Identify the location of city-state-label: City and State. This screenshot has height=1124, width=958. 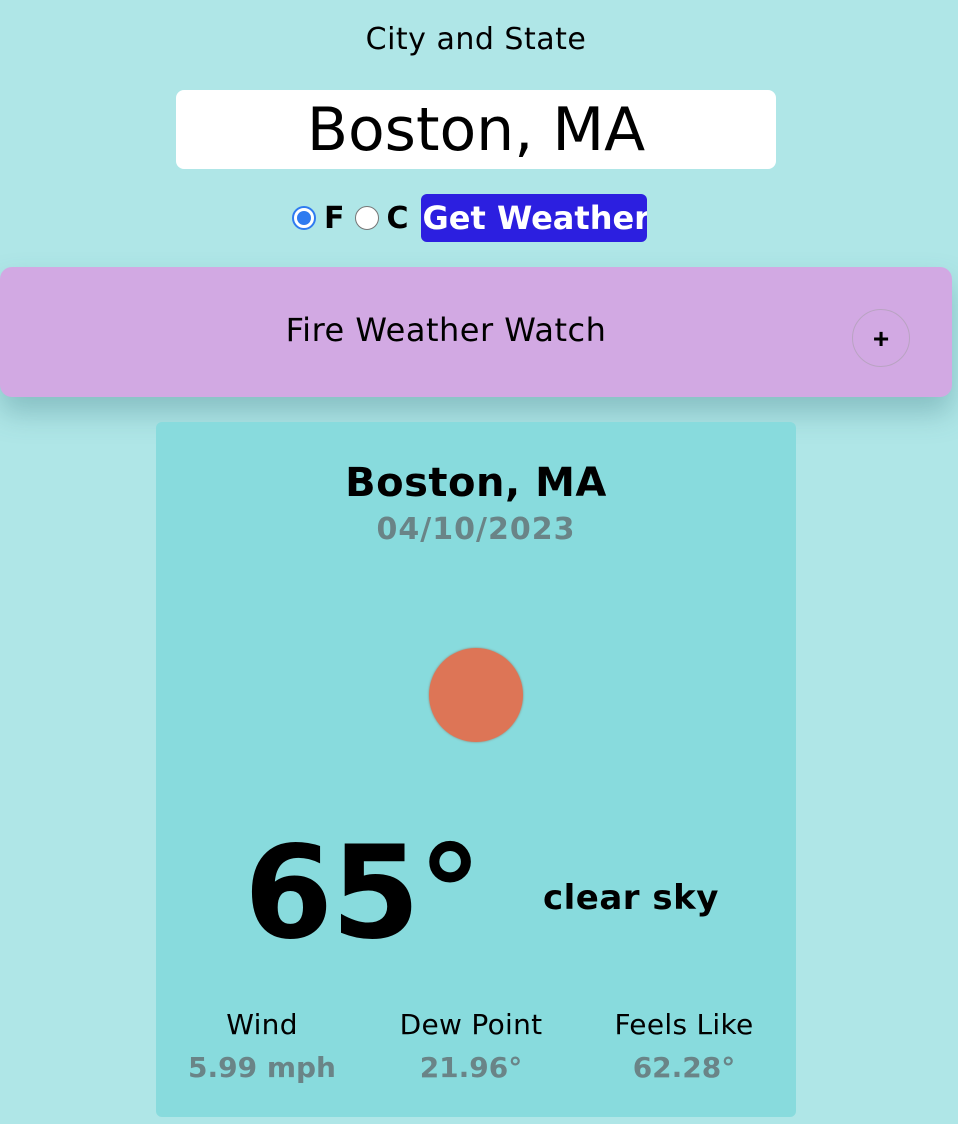
(476, 39).